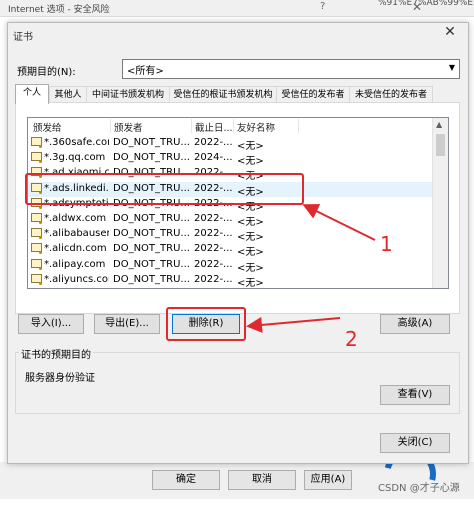  I want to click on annotation-arrows, so click(311, 268).